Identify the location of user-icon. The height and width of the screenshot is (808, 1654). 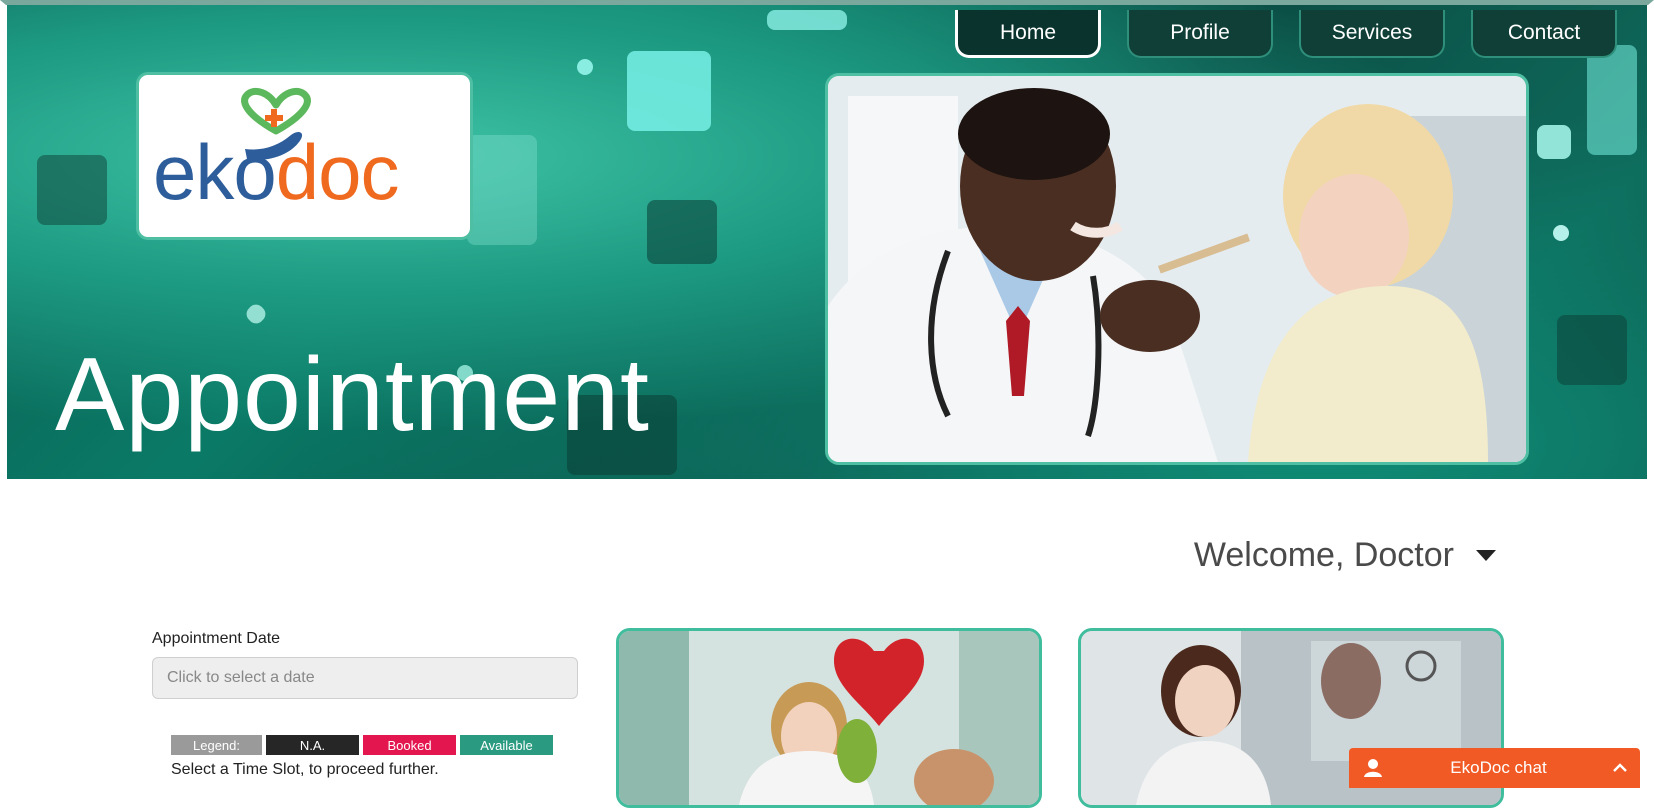
(1373, 768).